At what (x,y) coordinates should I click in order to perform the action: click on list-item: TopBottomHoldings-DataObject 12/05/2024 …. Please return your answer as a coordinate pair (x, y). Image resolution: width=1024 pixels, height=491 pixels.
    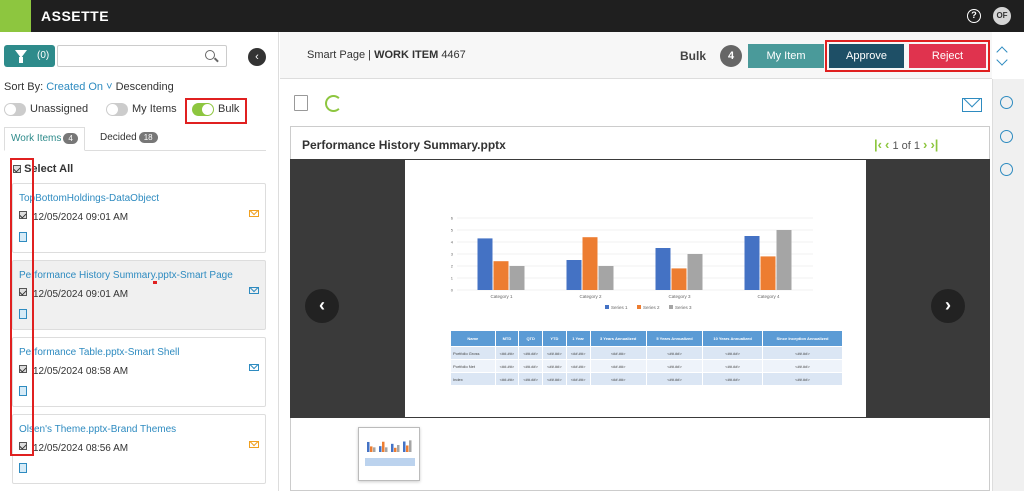
    Looking at the image, I should click on (139, 218).